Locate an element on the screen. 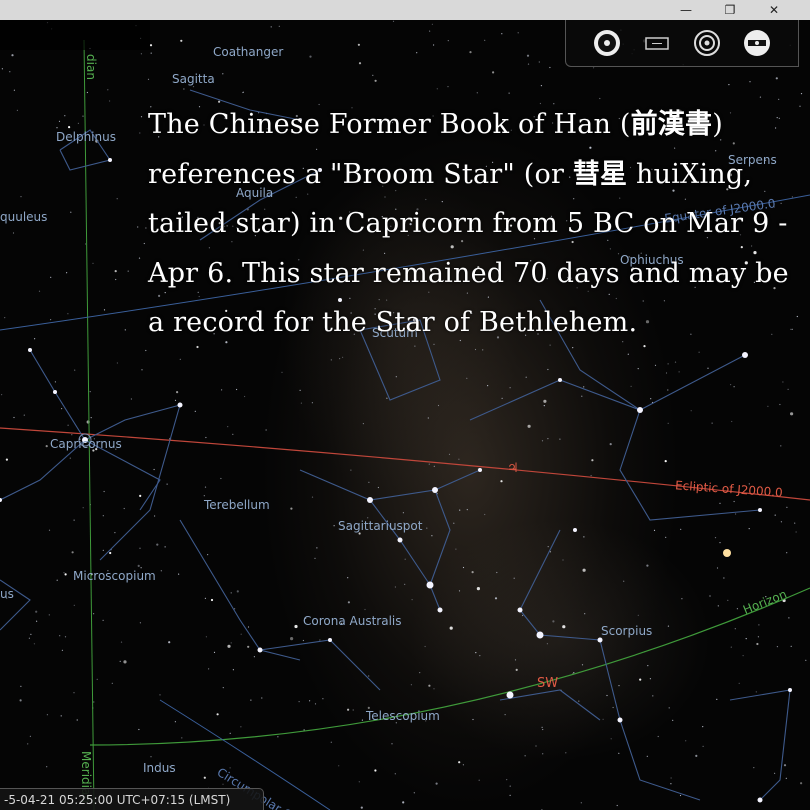 This screenshot has width=810, height=810. caption-line-5: a record for the Star of Bethlehem. is located at coordinates (393, 322).